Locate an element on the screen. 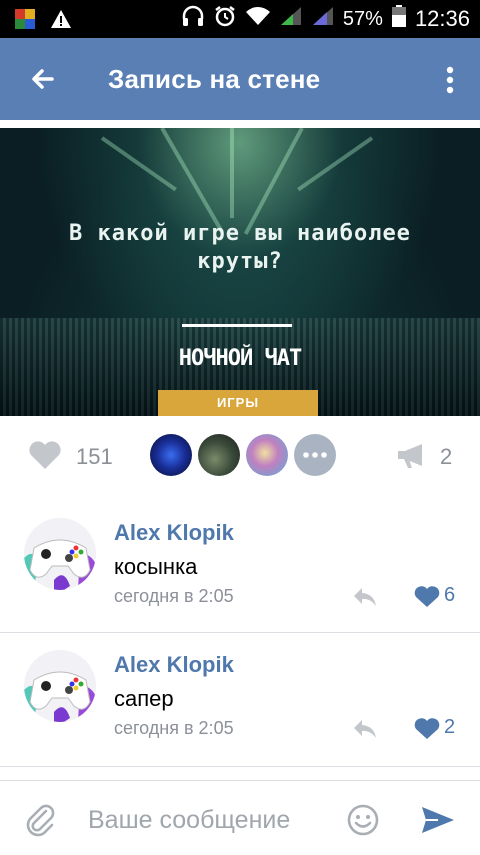 This screenshot has height=855, width=480. app-bar: Запись на стене is located at coordinates (240, 79).